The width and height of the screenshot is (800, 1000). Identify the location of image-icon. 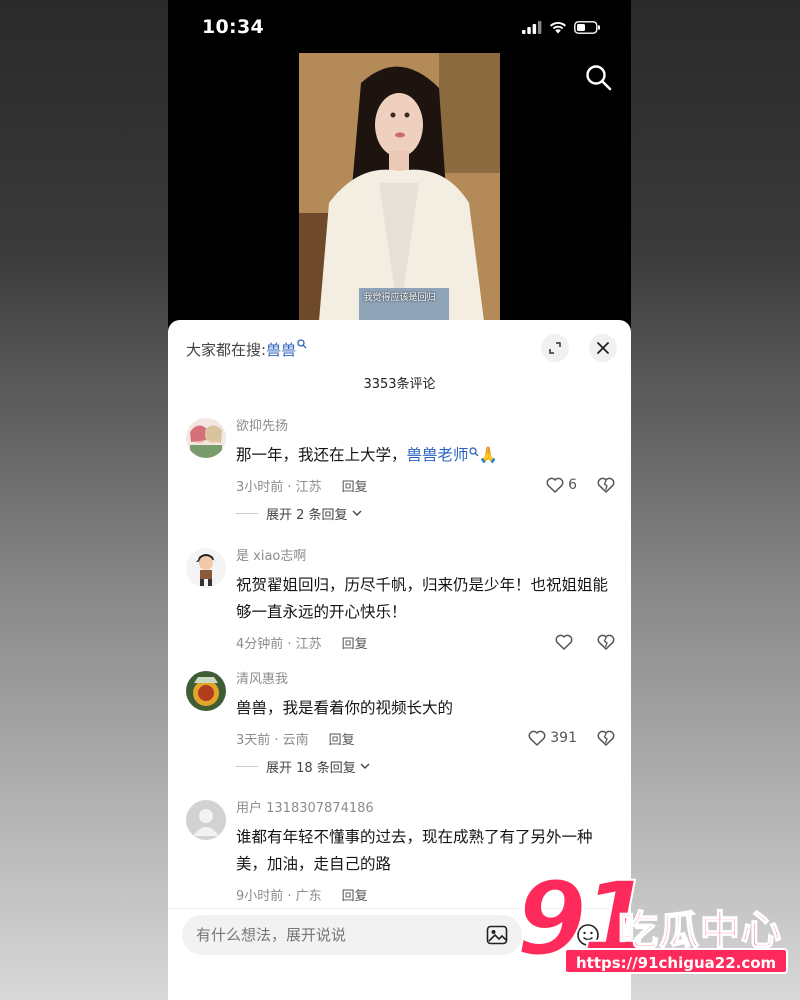
(497, 935).